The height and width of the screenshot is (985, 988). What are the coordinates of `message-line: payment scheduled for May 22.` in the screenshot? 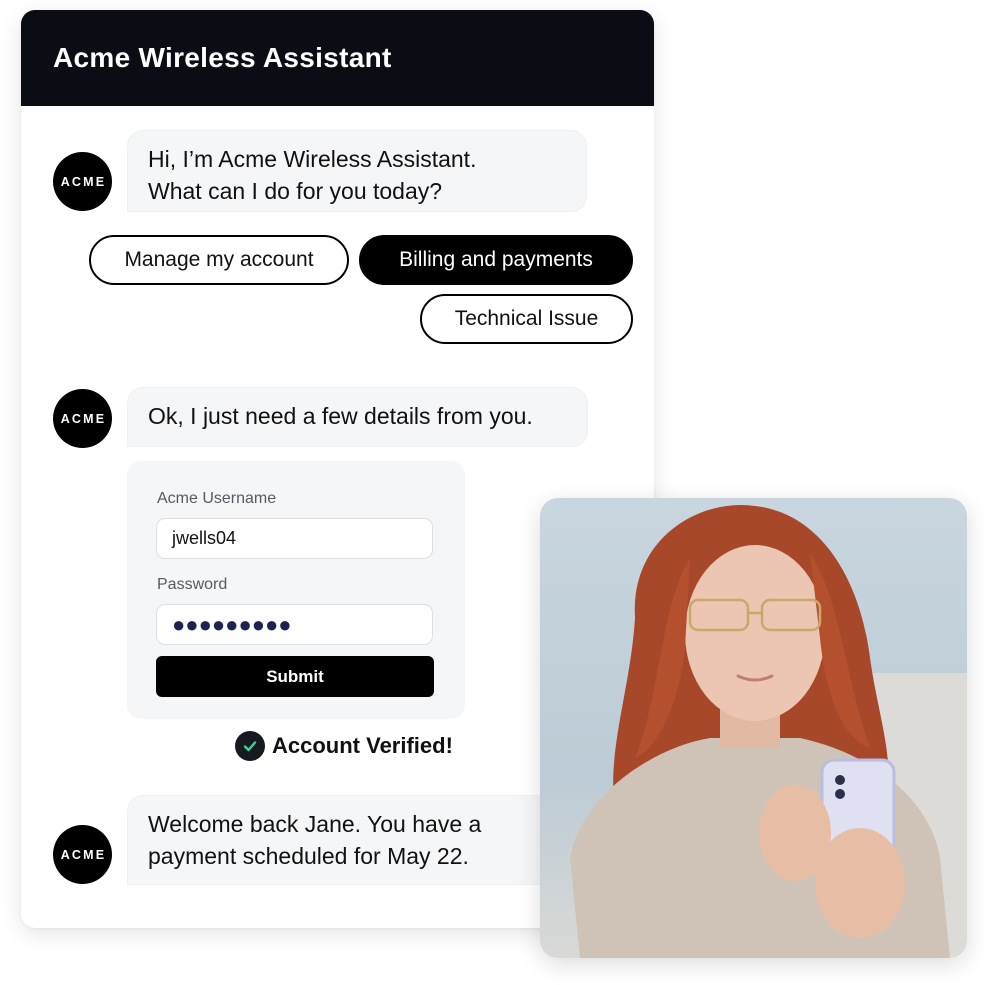 It's located at (308, 856).